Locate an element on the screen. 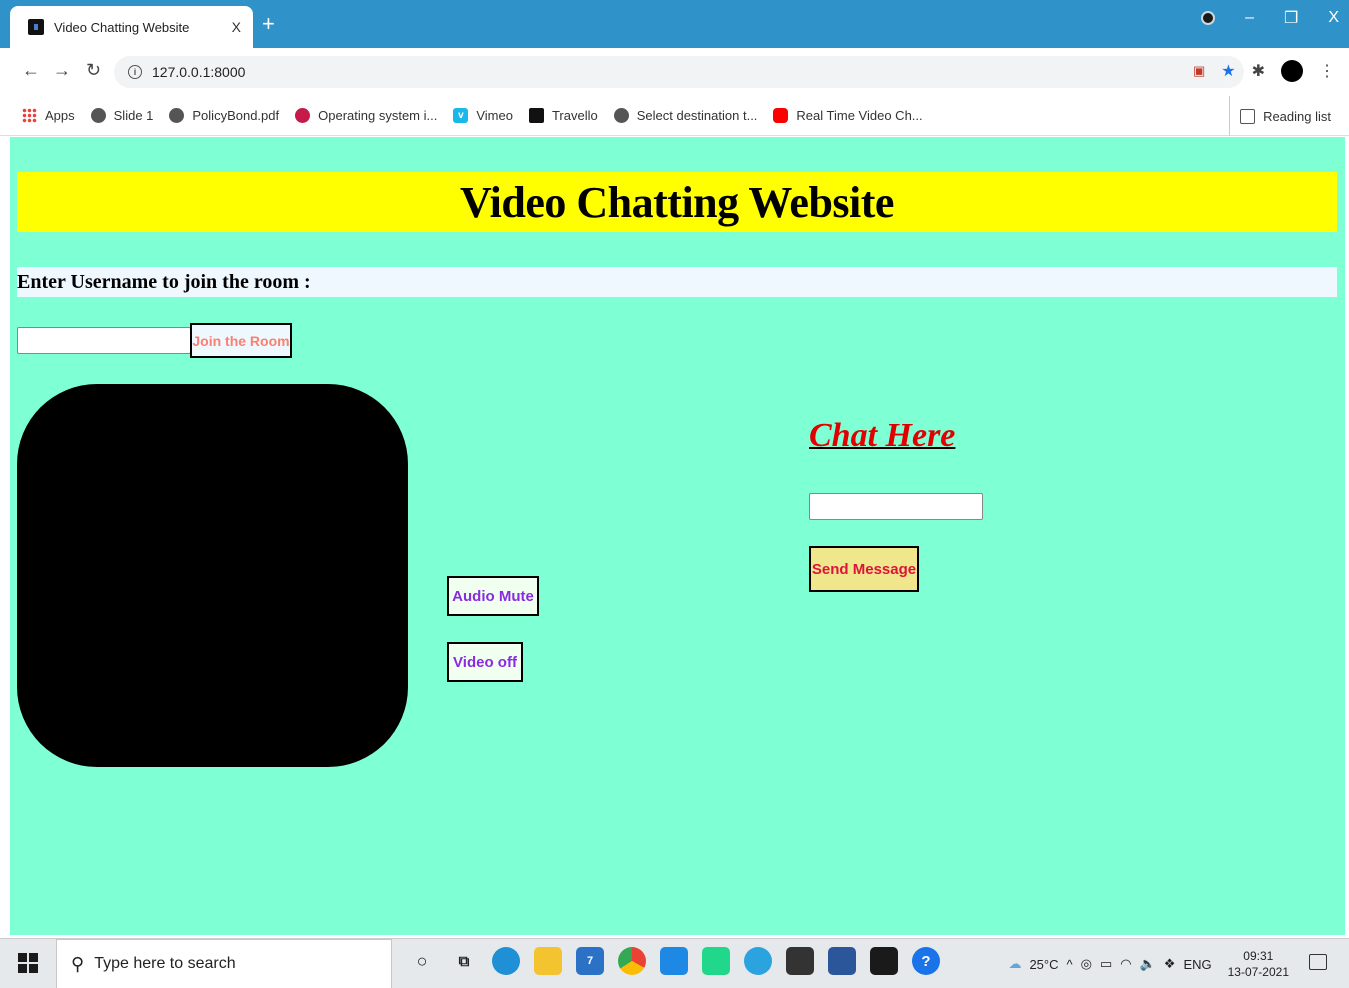  local-video is located at coordinates (212, 575).